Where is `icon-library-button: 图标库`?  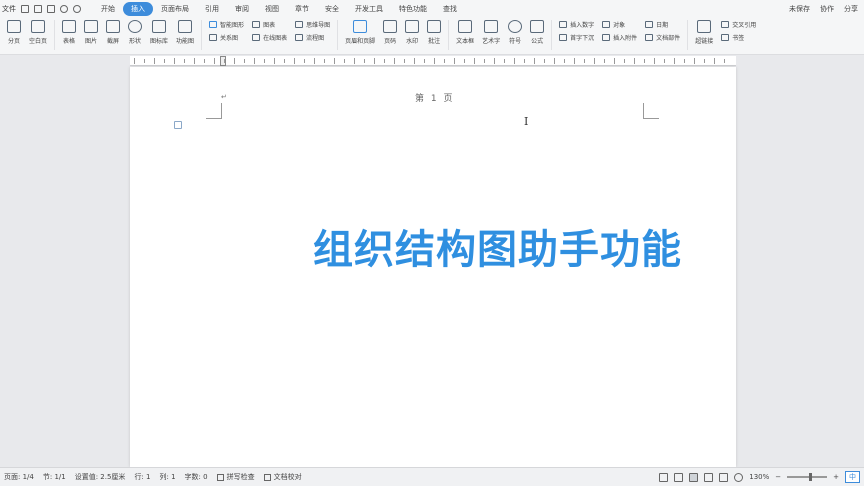 icon-library-button: 图标库 is located at coordinates (159, 32).